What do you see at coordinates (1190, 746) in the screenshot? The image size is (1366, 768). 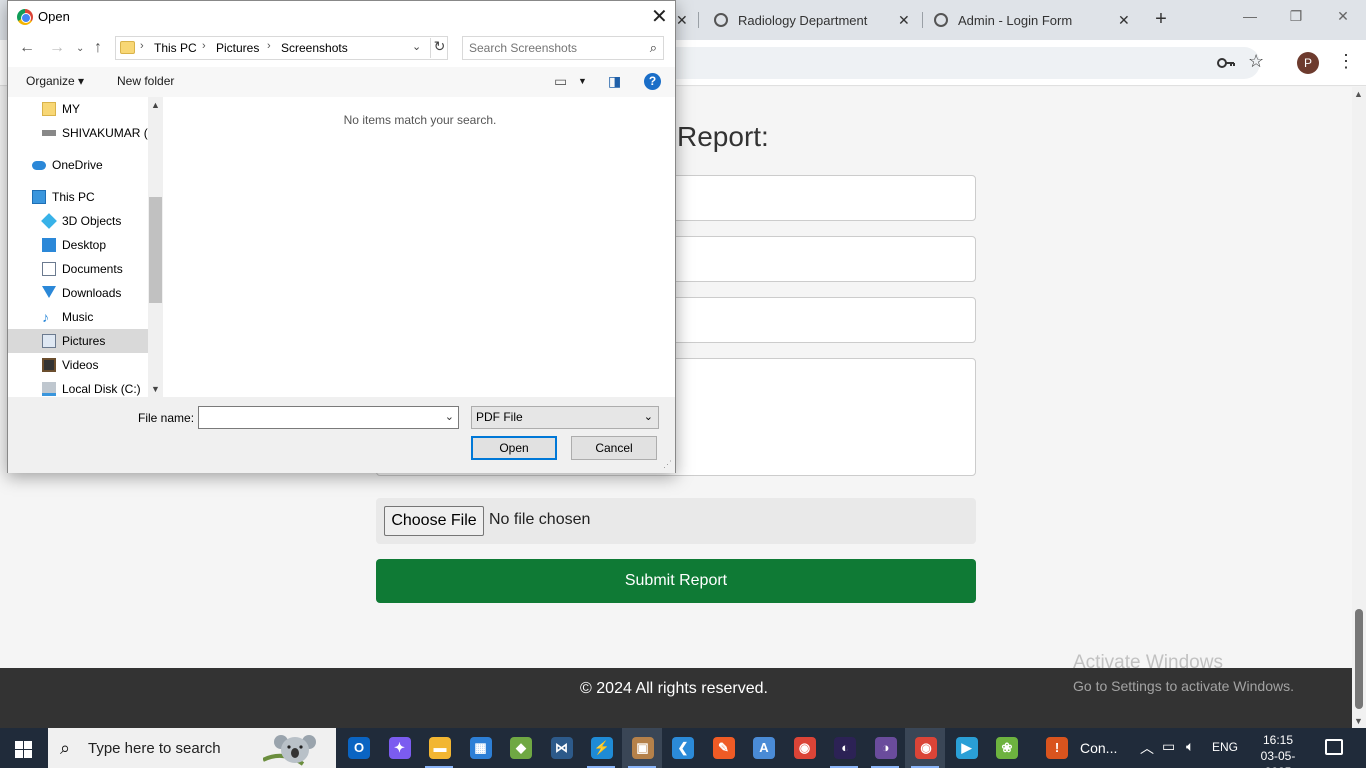 I see `volume-muted-icon: 🔈︎` at bounding box center [1190, 746].